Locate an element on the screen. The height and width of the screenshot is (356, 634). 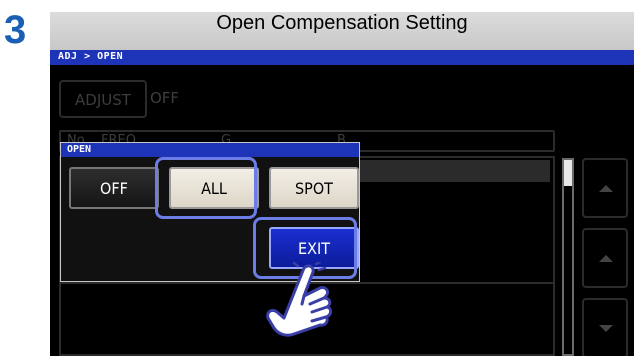
scroll-down-alt-button is located at coordinates (605, 258).